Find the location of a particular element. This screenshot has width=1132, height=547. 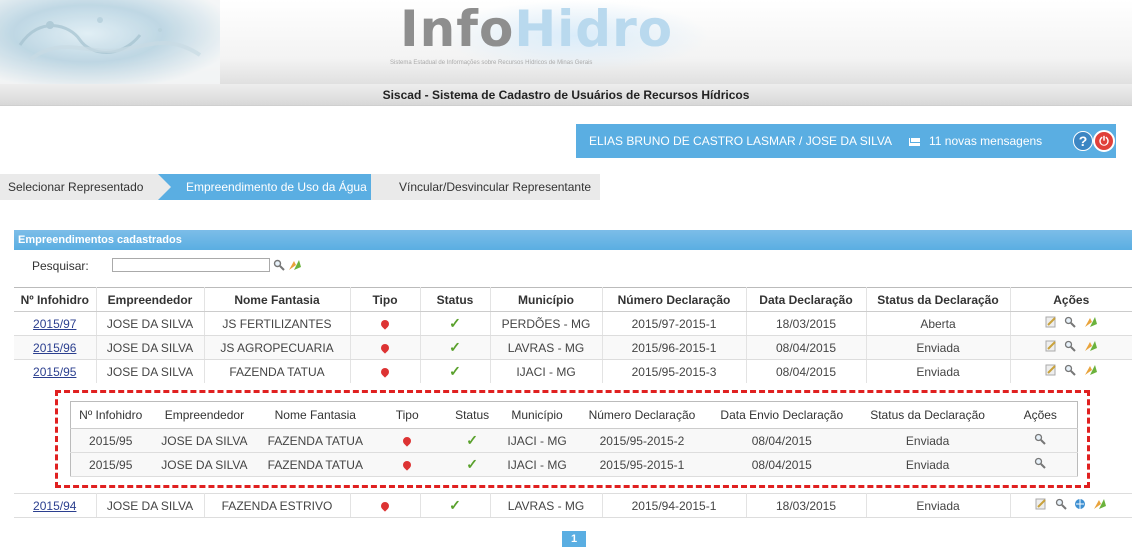

col-header-numero-declaracao: Número Declaração is located at coordinates (674, 299).